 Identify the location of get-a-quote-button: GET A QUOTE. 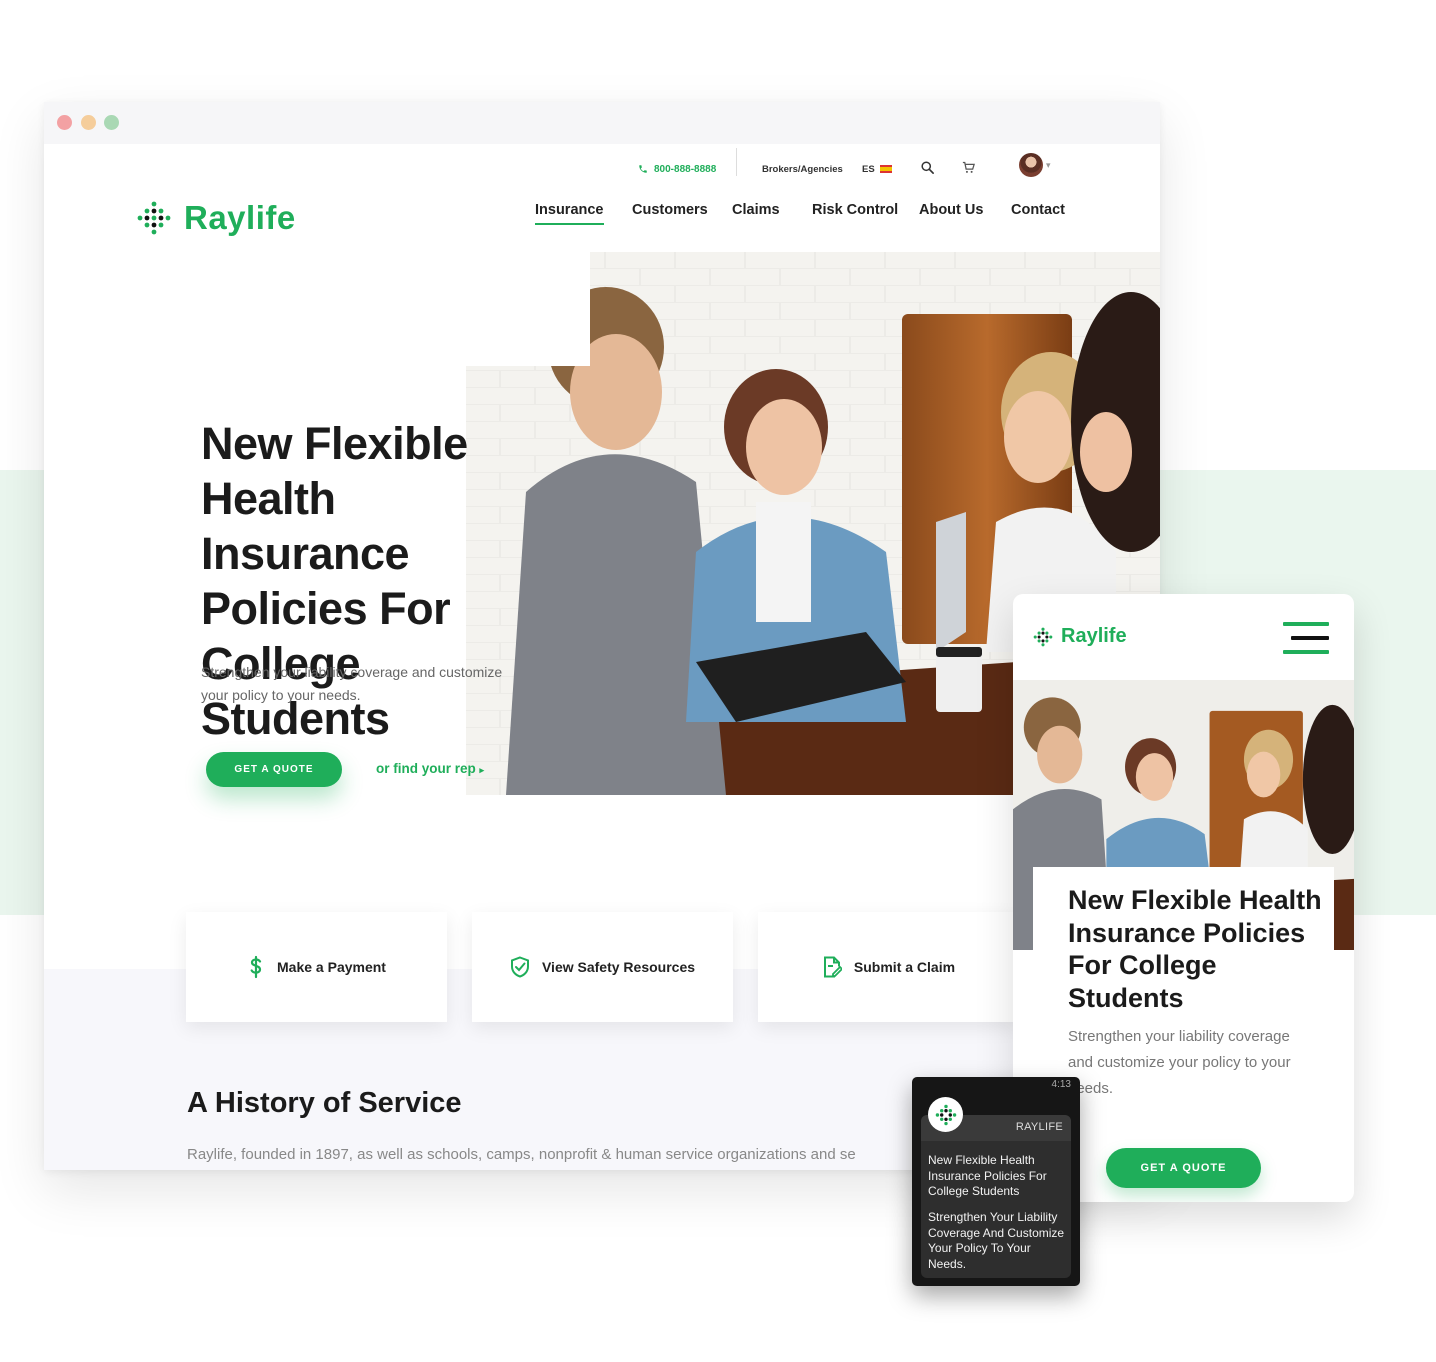
(274, 769).